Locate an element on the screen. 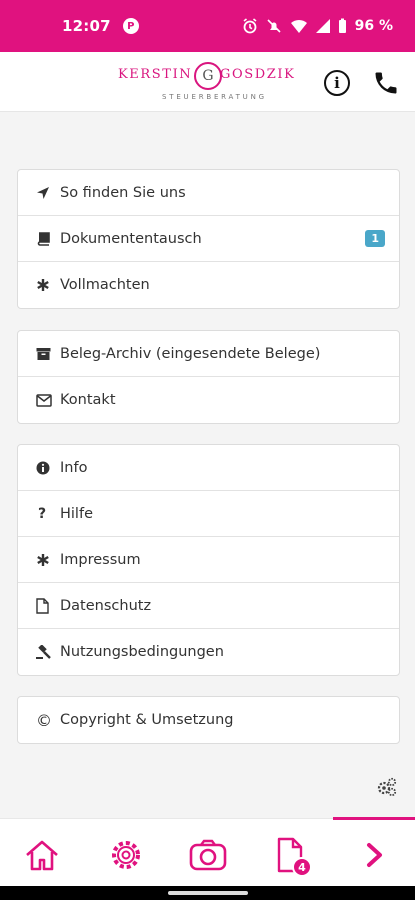  menu-item-label: Kontakt is located at coordinates (88, 400).